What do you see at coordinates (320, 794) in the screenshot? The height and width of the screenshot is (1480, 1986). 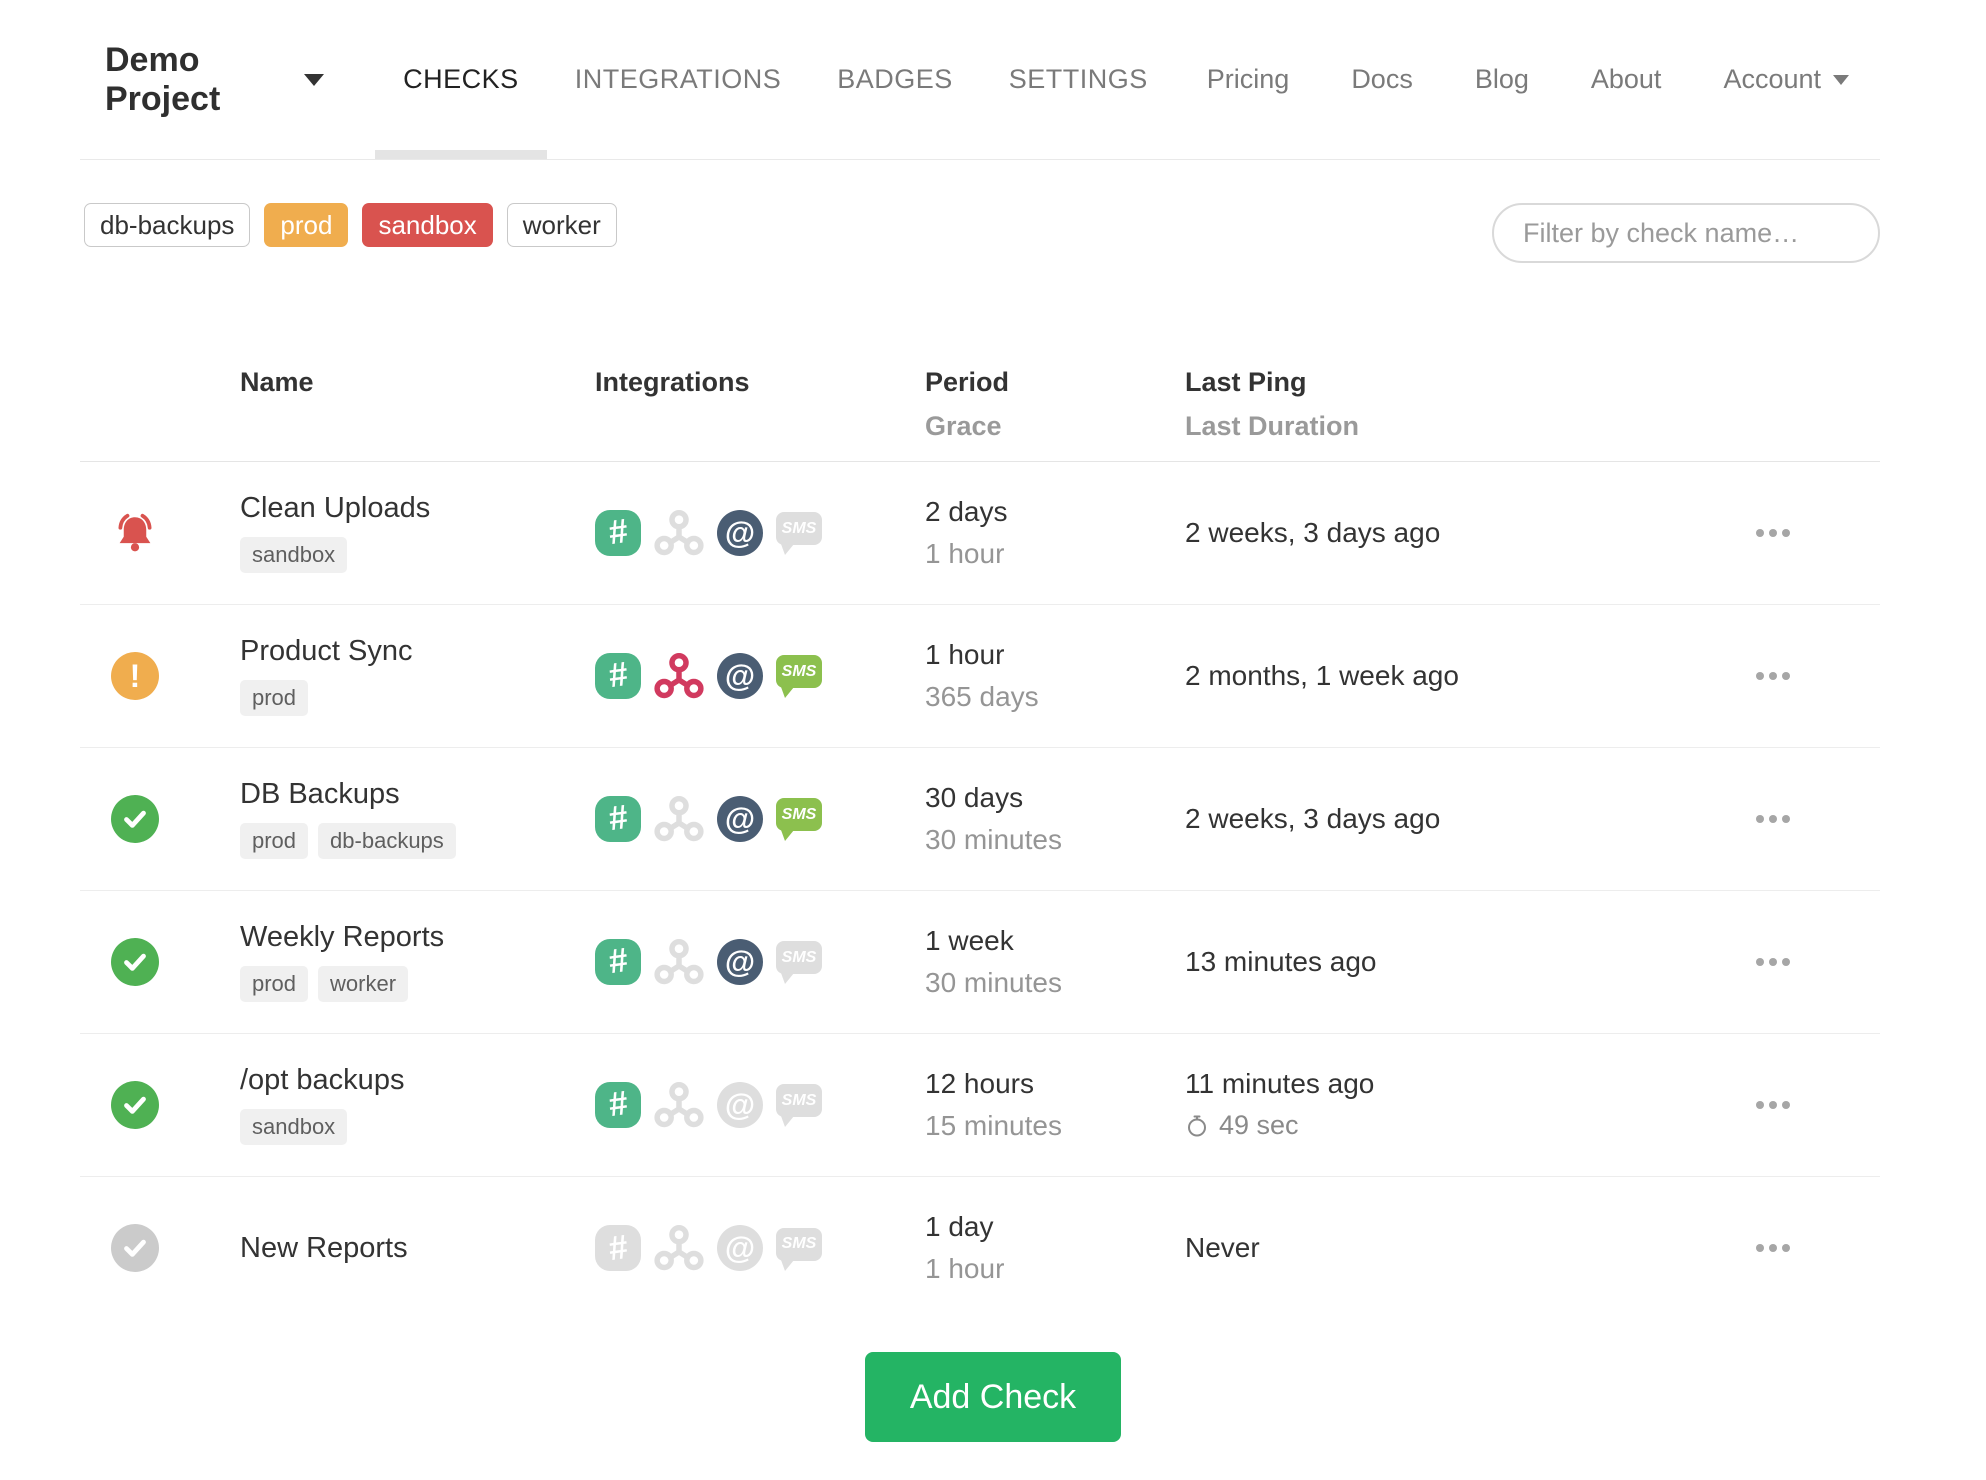 I see `check-name: DB Backups` at bounding box center [320, 794].